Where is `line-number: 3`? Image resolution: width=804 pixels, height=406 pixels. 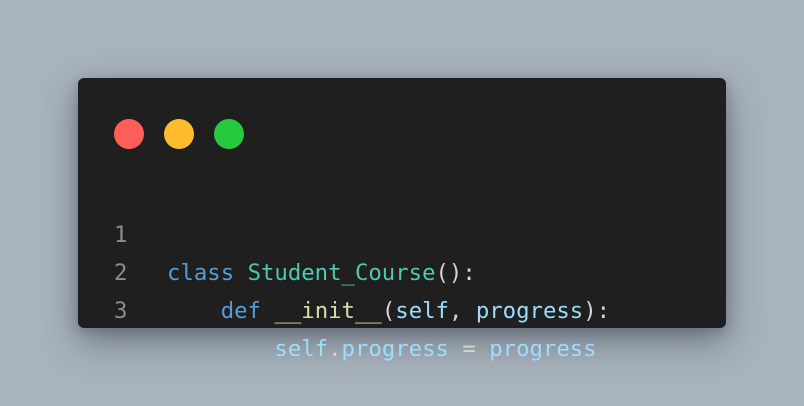 line-number: 3 is located at coordinates (121, 311).